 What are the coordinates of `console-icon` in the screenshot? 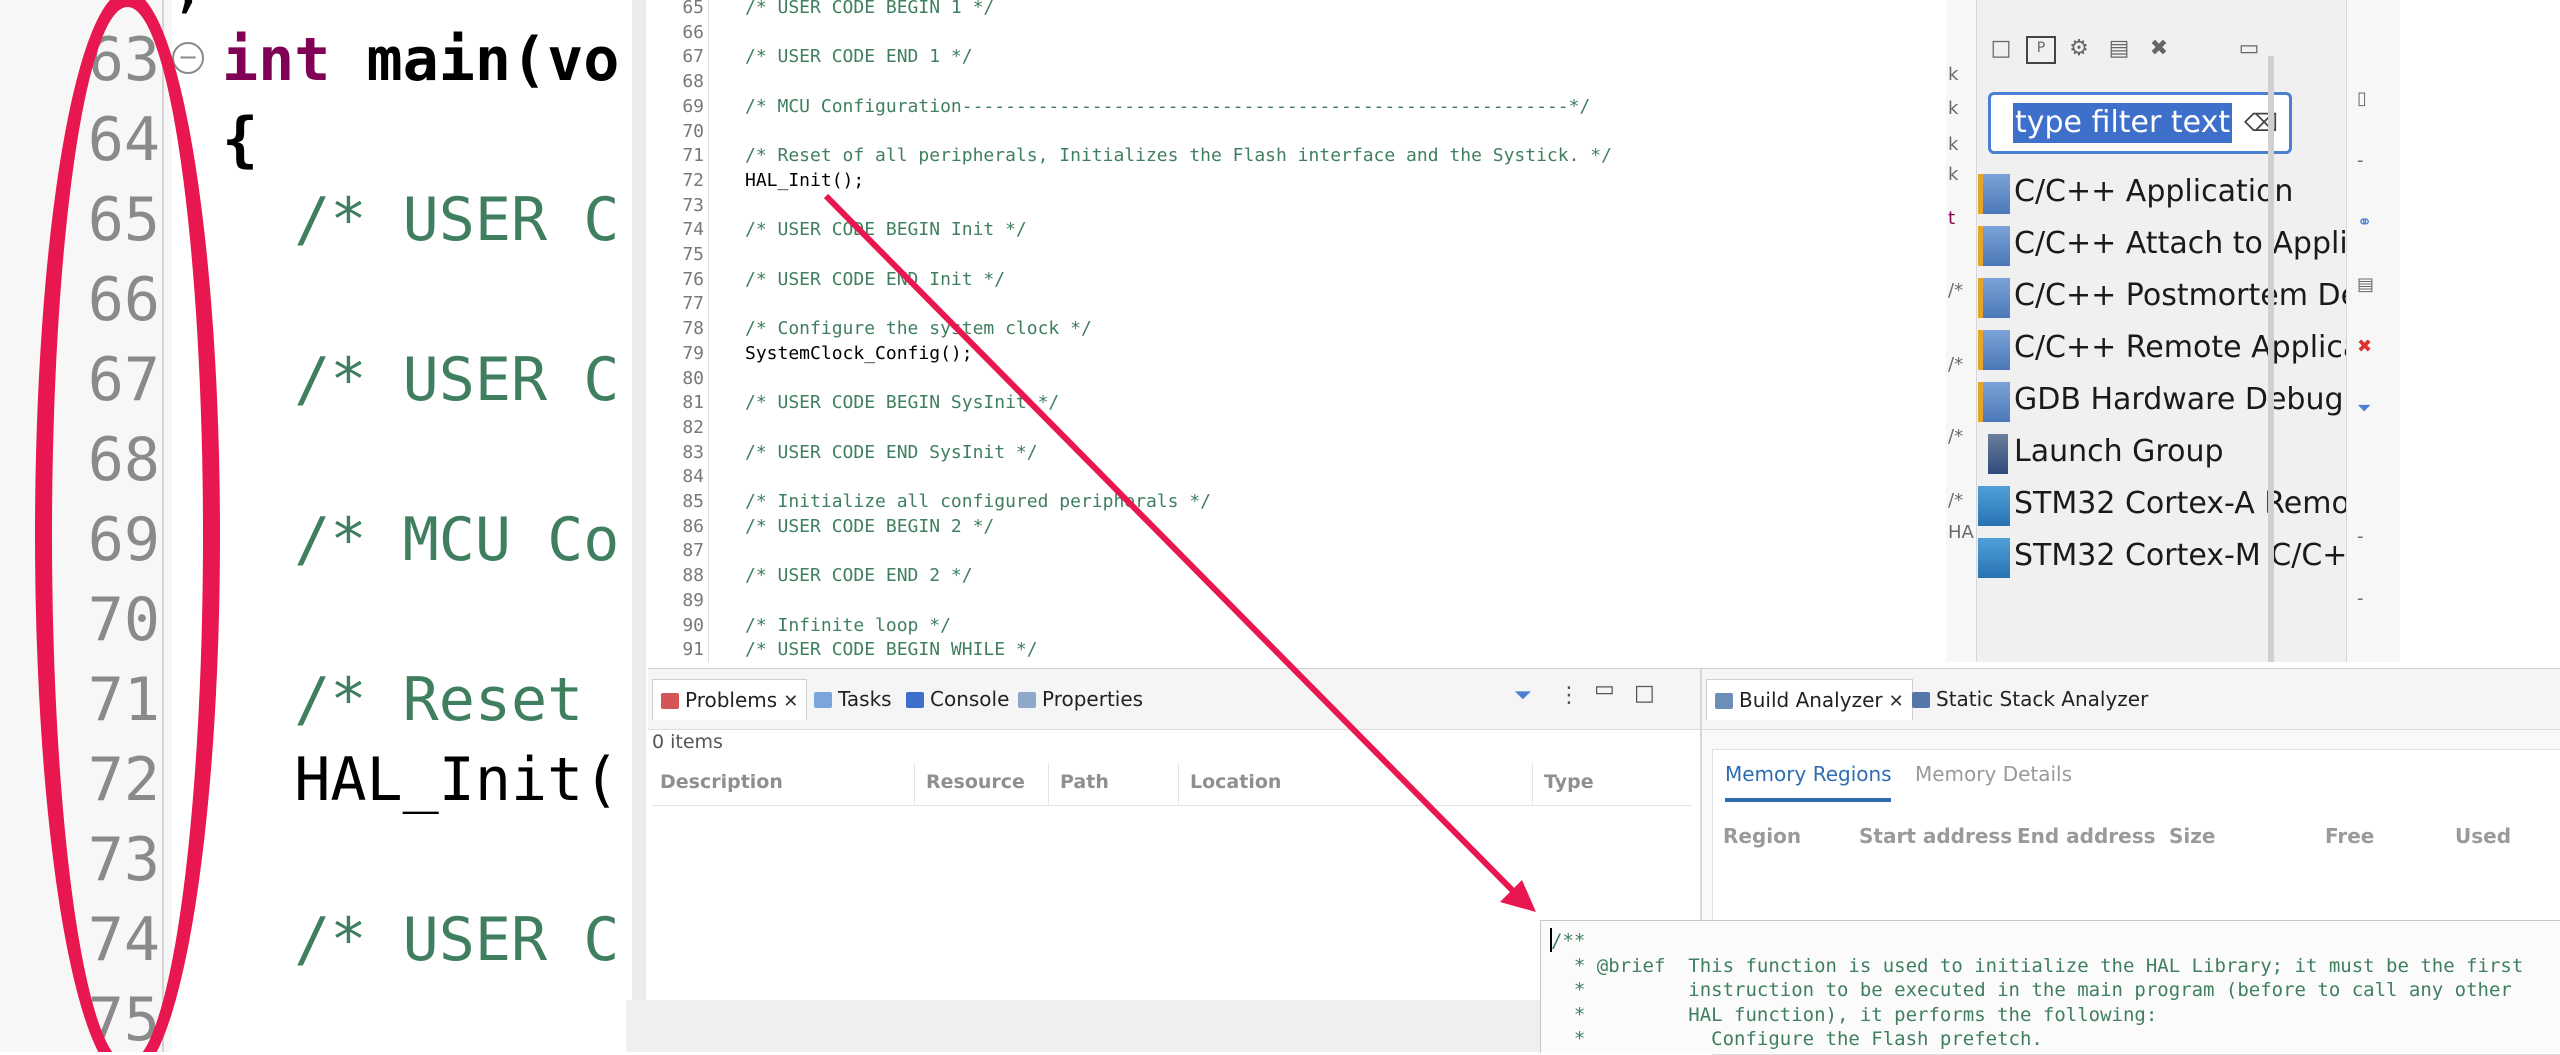 It's located at (915, 700).